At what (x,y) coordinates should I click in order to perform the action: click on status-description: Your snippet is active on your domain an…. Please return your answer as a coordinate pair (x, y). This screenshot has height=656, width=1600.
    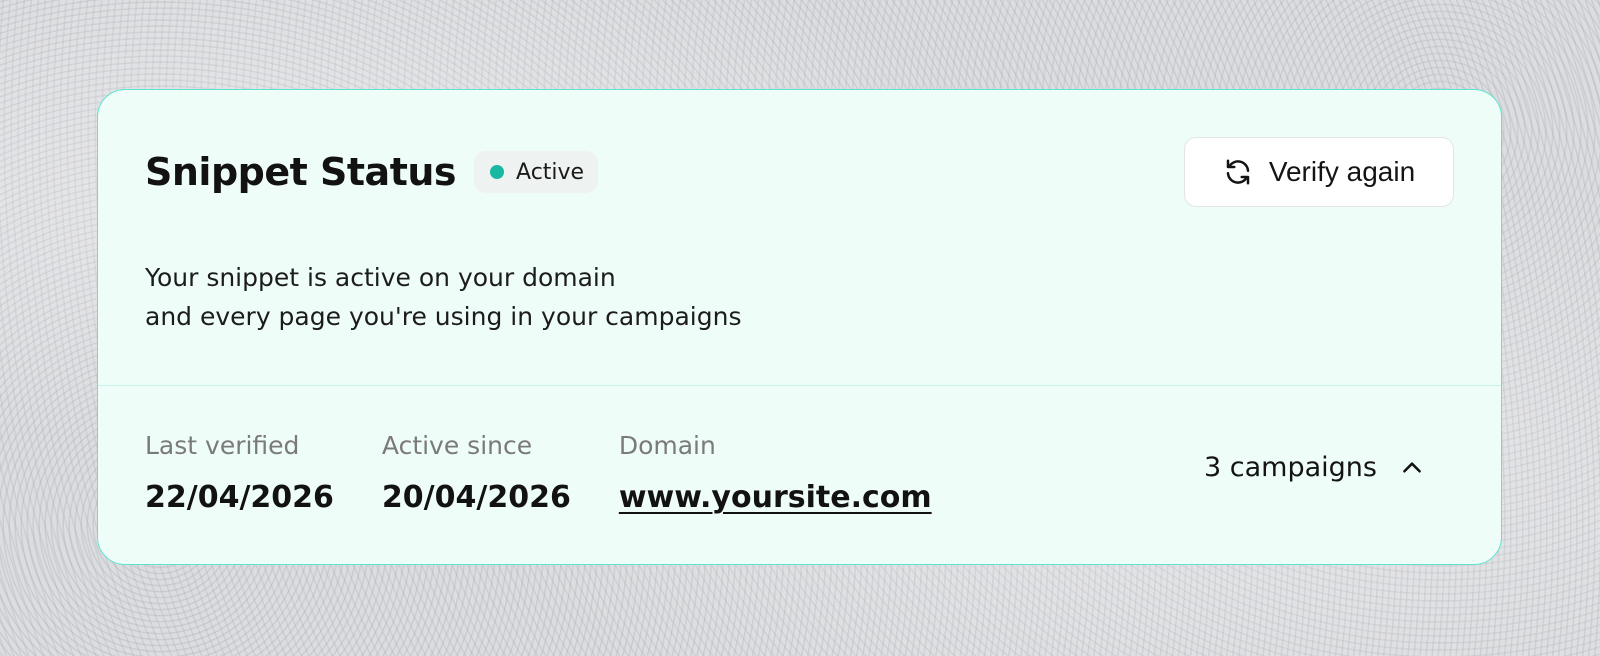
    Looking at the image, I should click on (443, 297).